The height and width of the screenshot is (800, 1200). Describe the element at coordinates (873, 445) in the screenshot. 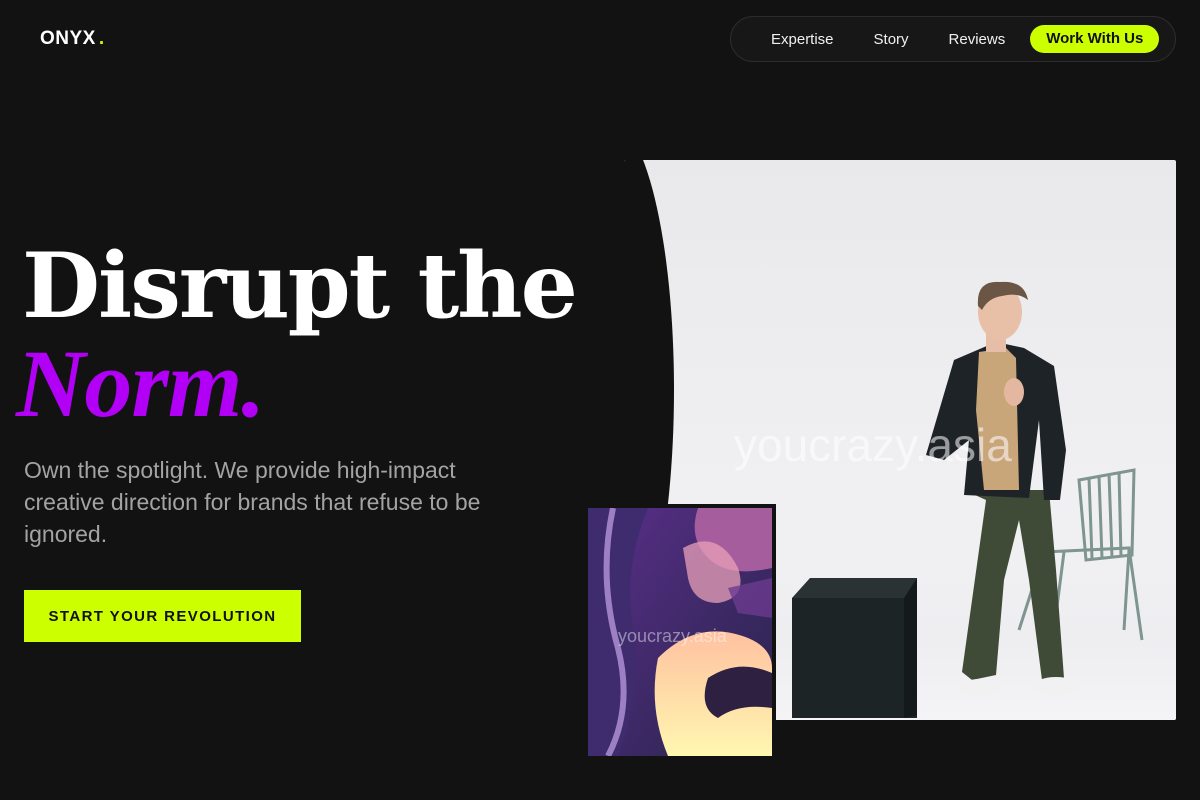

I see `watermark-main: youcrazy.asia` at that location.